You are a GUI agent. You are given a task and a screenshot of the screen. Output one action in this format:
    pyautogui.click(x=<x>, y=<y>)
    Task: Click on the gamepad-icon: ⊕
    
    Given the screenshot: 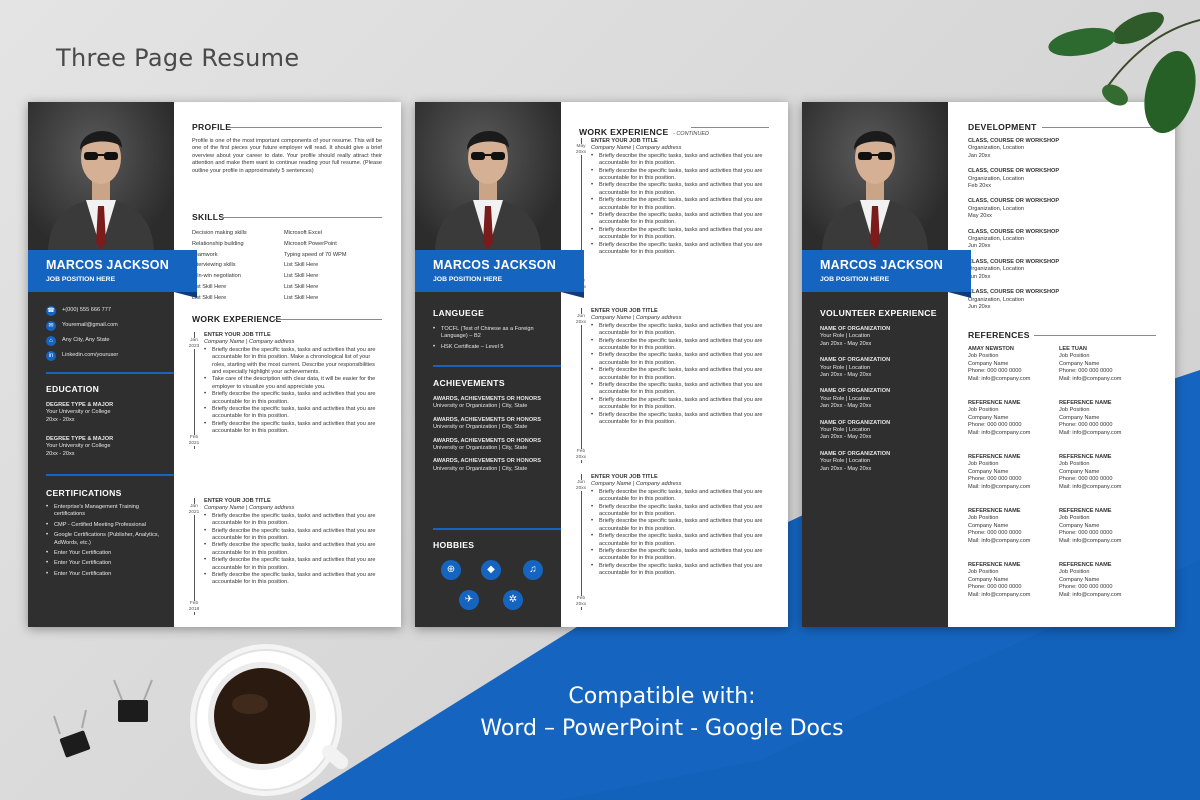 What is the action you would take?
    pyautogui.click(x=451, y=570)
    